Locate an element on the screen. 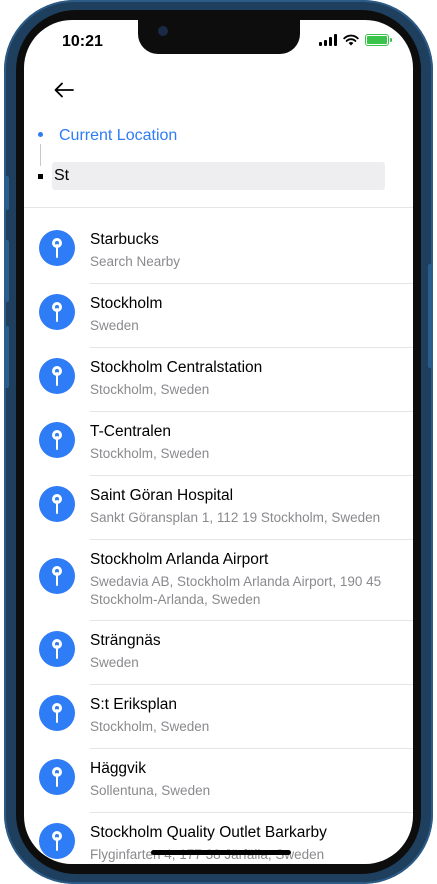 The image size is (437, 884). result-item-strangnas: Strängnäs Sweden is located at coordinates (218, 653).